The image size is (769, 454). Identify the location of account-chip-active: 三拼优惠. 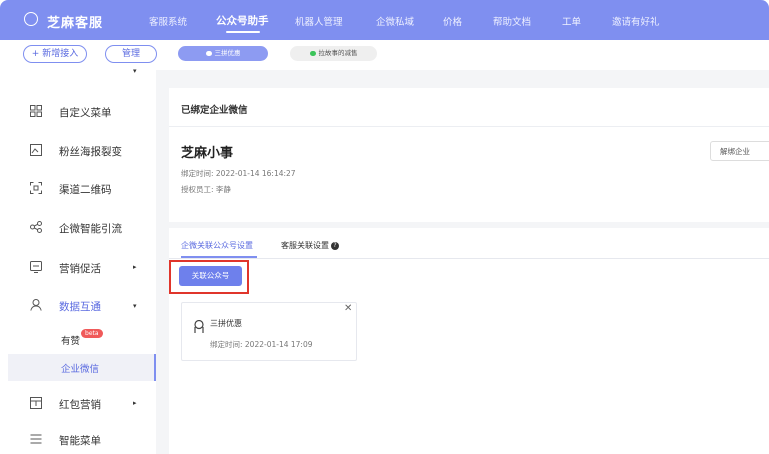
(223, 53).